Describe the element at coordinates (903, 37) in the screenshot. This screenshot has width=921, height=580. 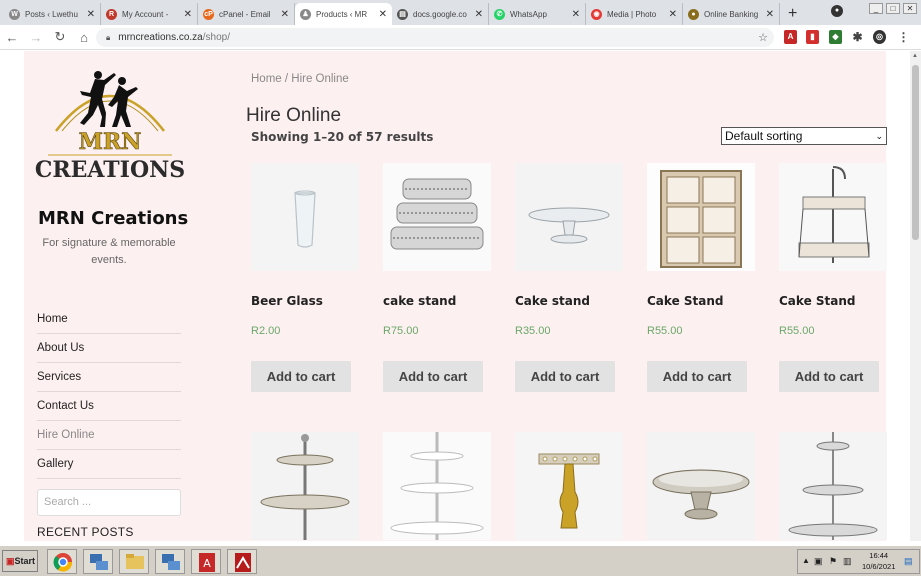
I see `more-menu-icon: ⋮` at that location.